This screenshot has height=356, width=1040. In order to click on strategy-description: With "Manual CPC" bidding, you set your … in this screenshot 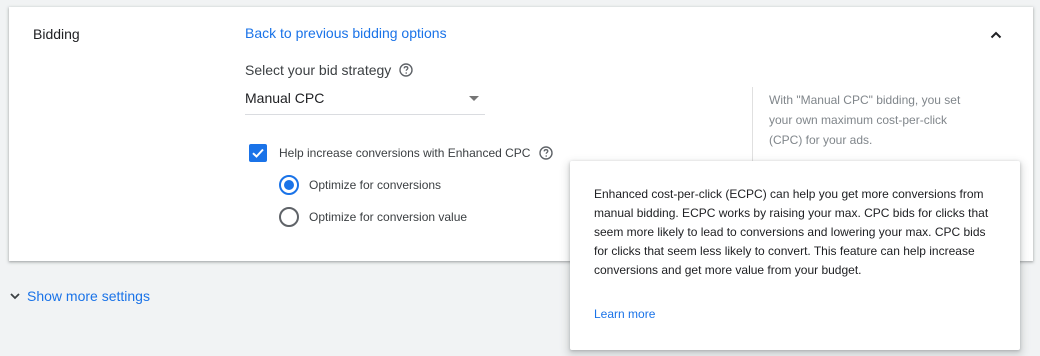, I will do `click(865, 120)`.